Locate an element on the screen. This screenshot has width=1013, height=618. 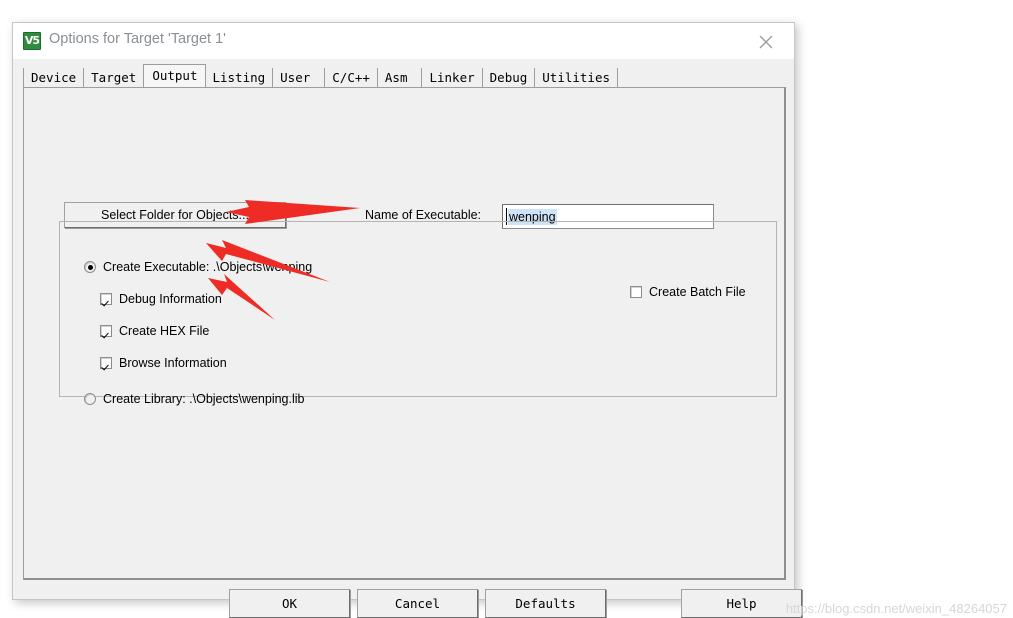
create-executable-label: Create Executable: .\Objects\wenping is located at coordinates (208, 267).